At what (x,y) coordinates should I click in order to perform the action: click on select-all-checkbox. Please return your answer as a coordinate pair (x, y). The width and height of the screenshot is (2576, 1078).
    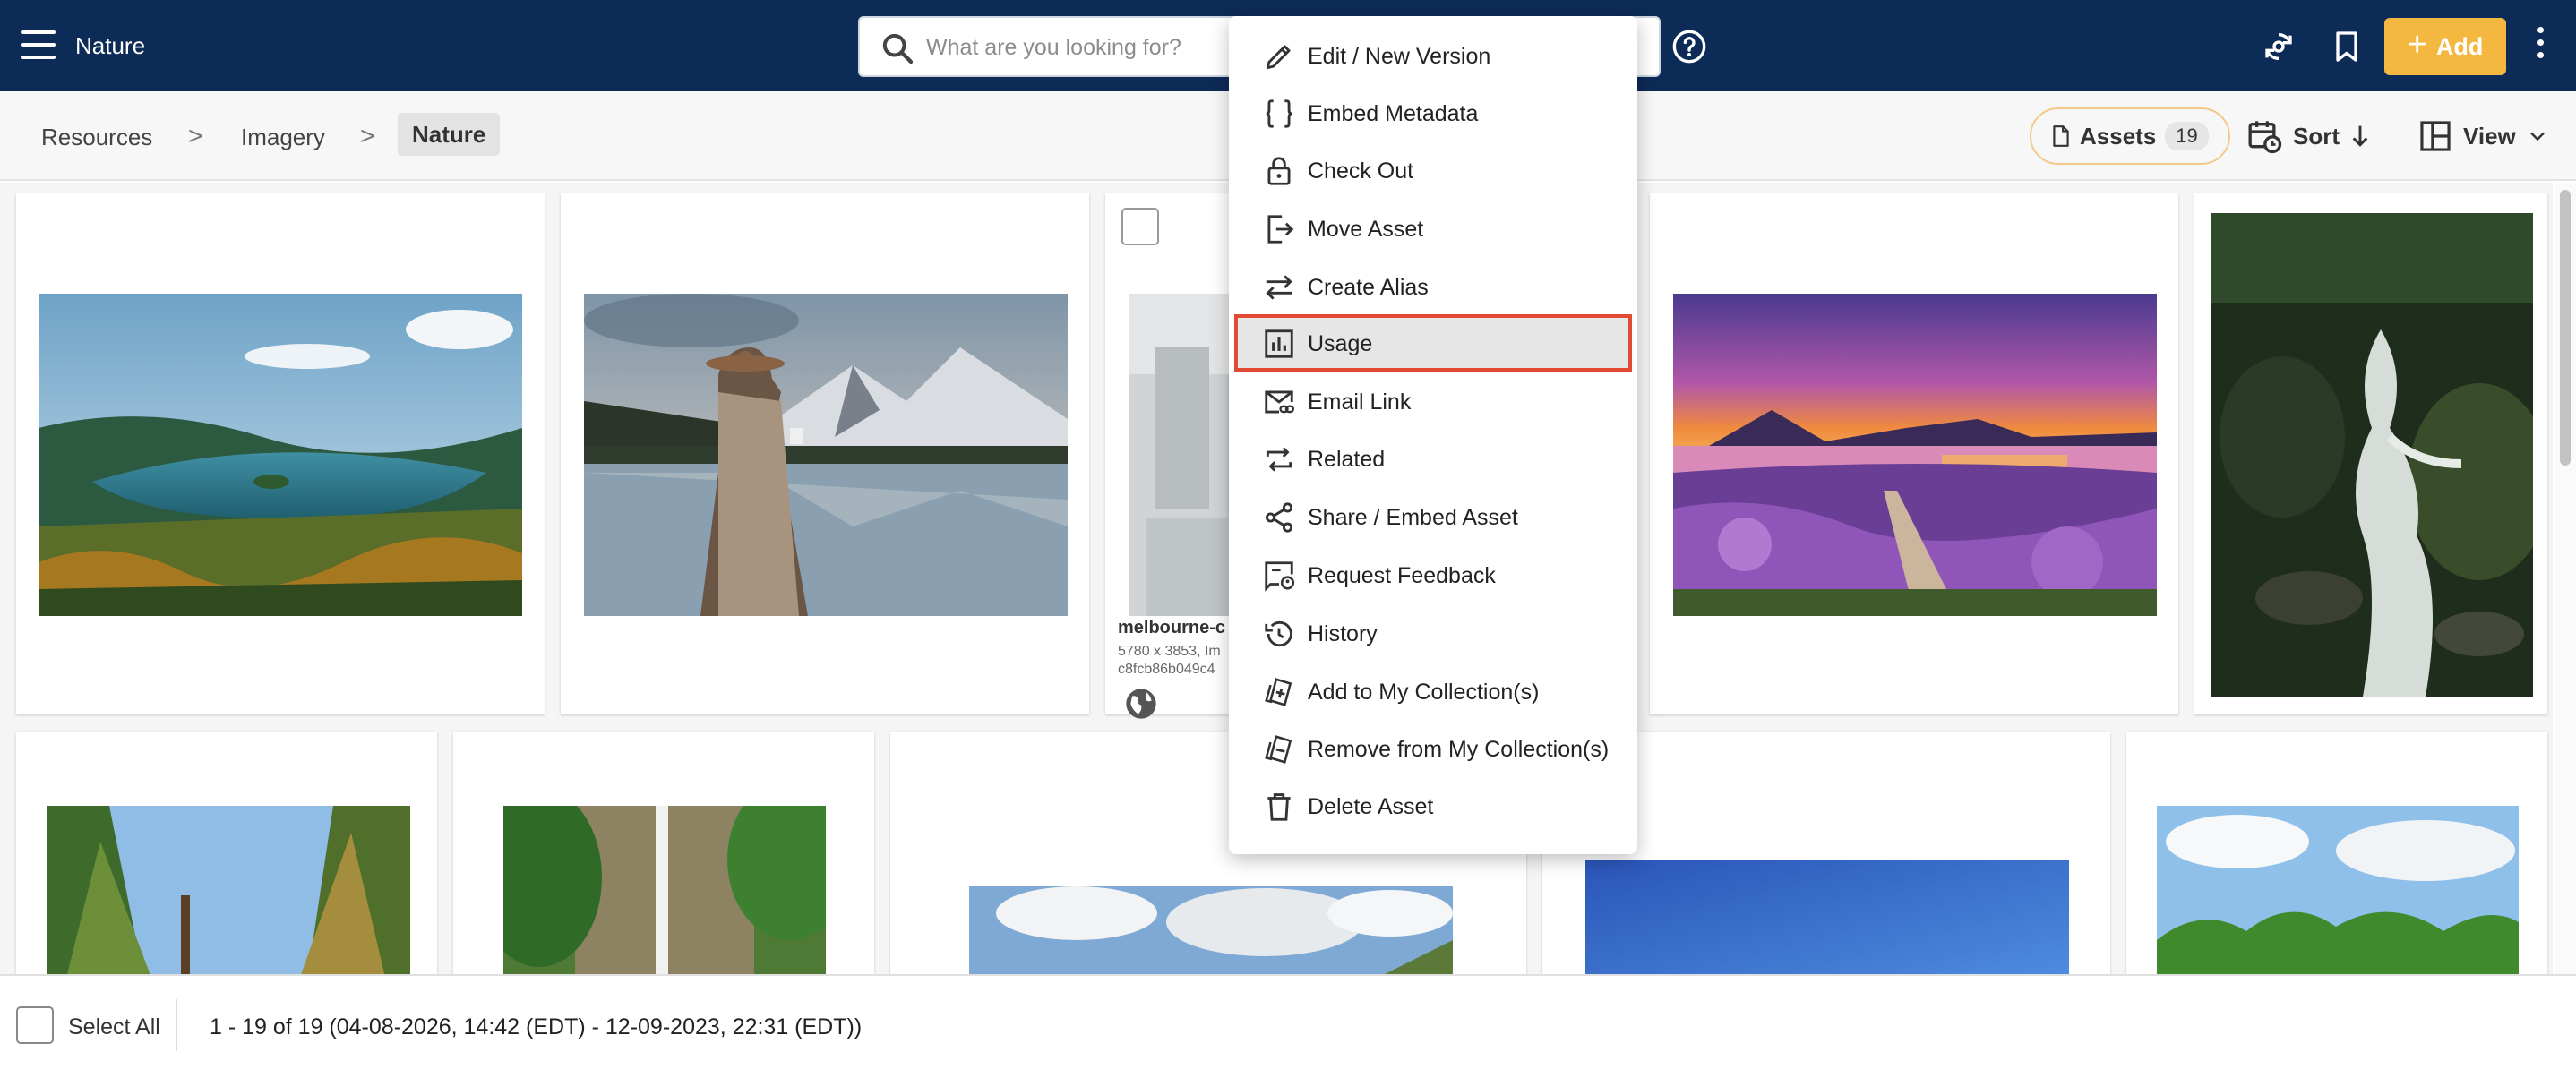
    Looking at the image, I should click on (35, 1025).